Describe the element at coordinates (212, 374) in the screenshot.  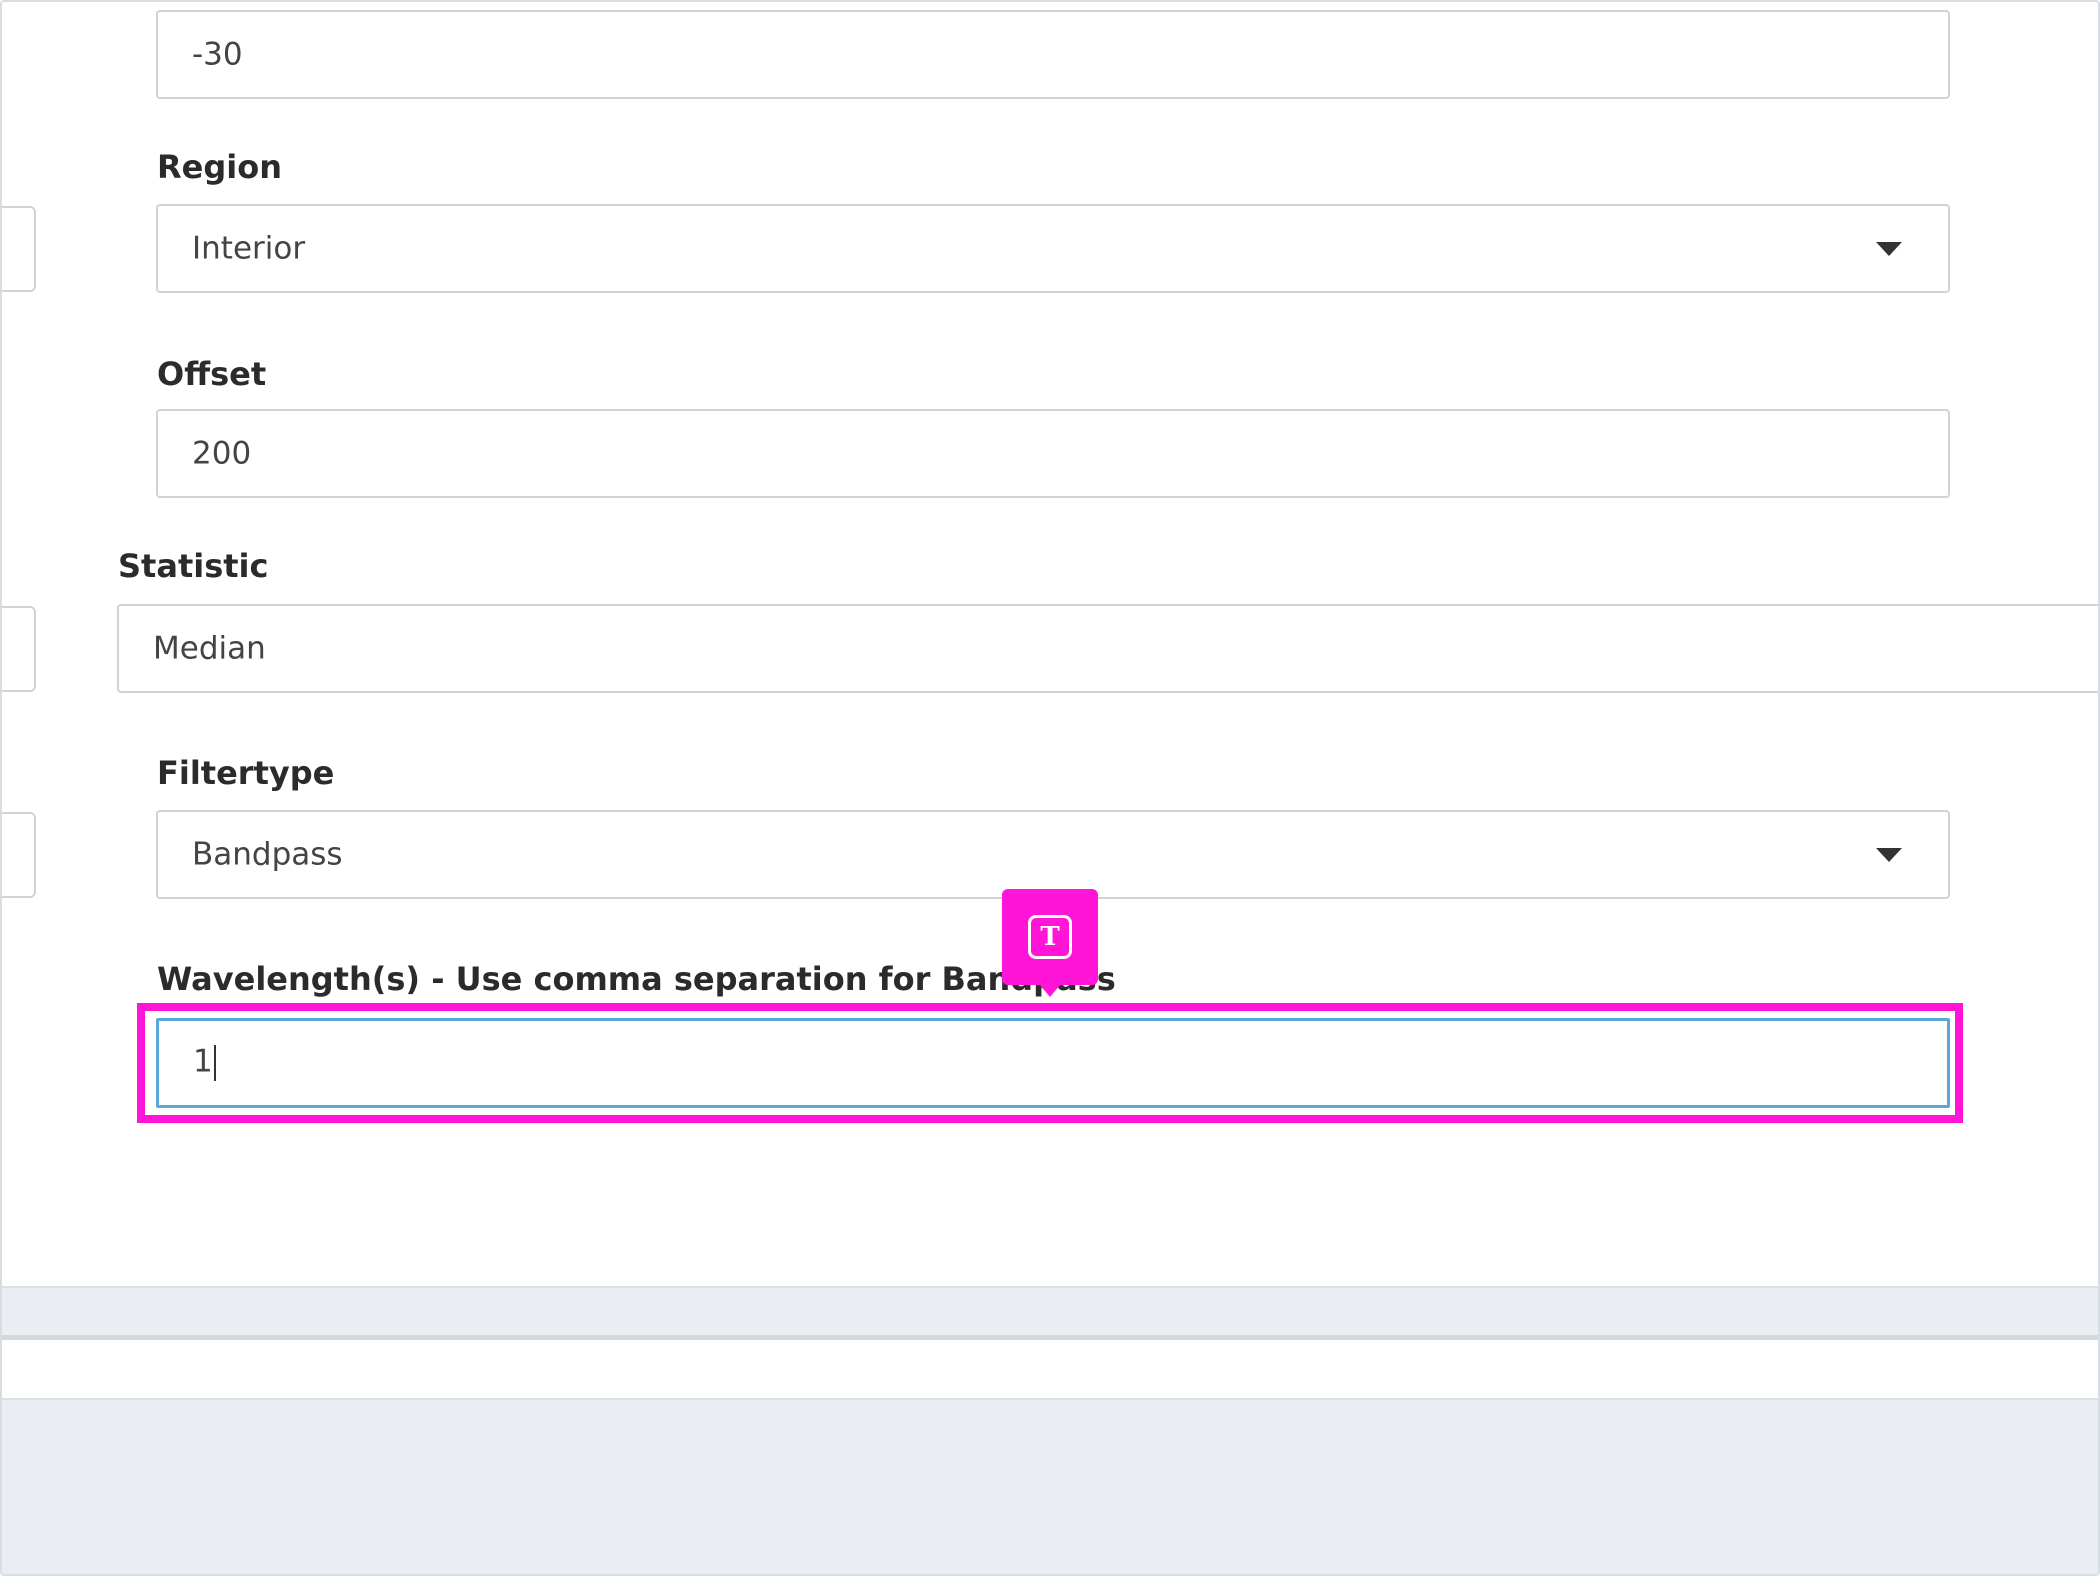
I see `offset-label: Offset` at that location.